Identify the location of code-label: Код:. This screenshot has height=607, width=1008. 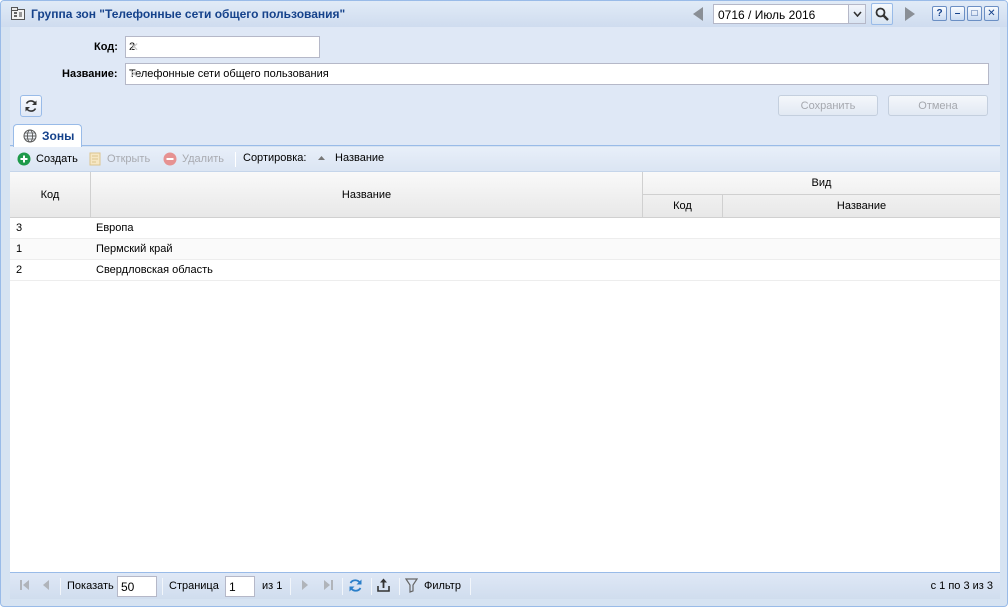
(106, 47).